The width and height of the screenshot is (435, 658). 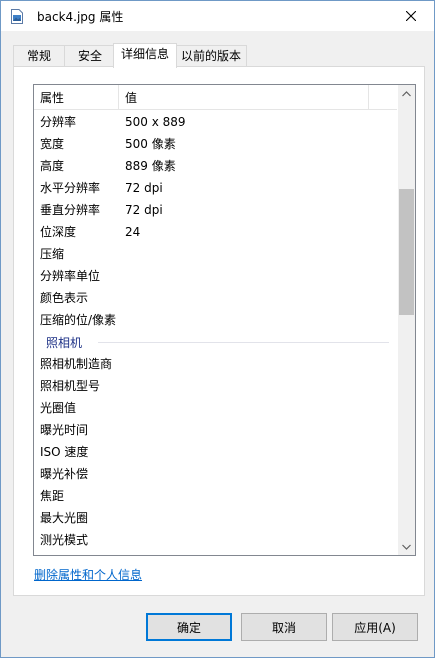 I want to click on scroll-up-button, so click(x=406, y=93).